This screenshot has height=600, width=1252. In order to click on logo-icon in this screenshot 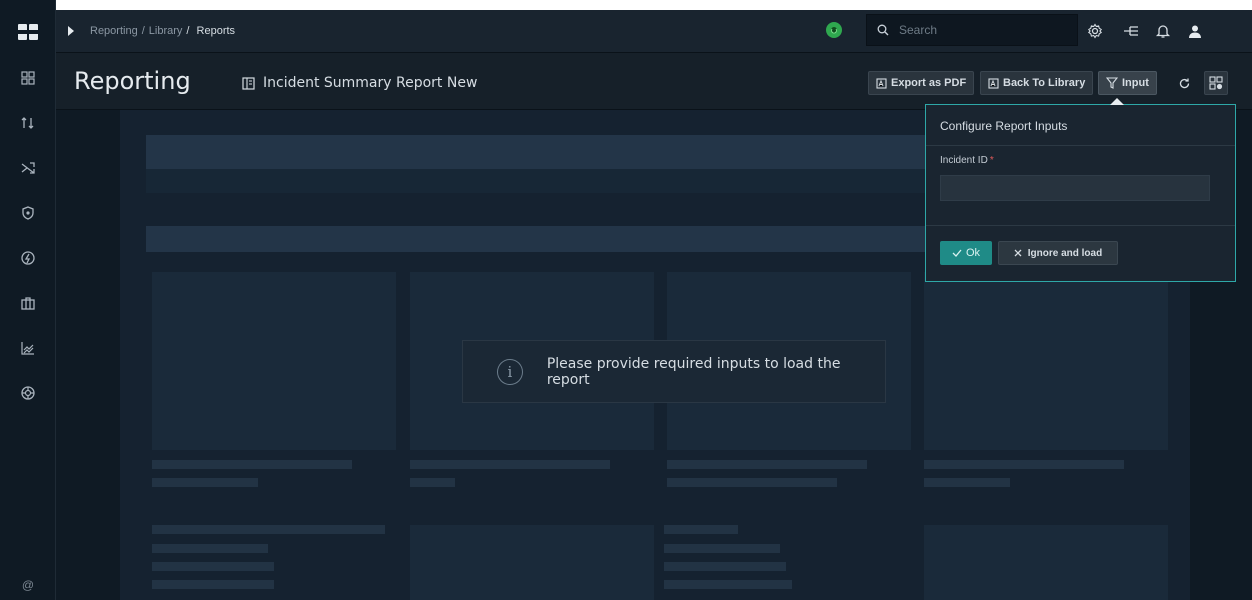, I will do `click(28, 32)`.